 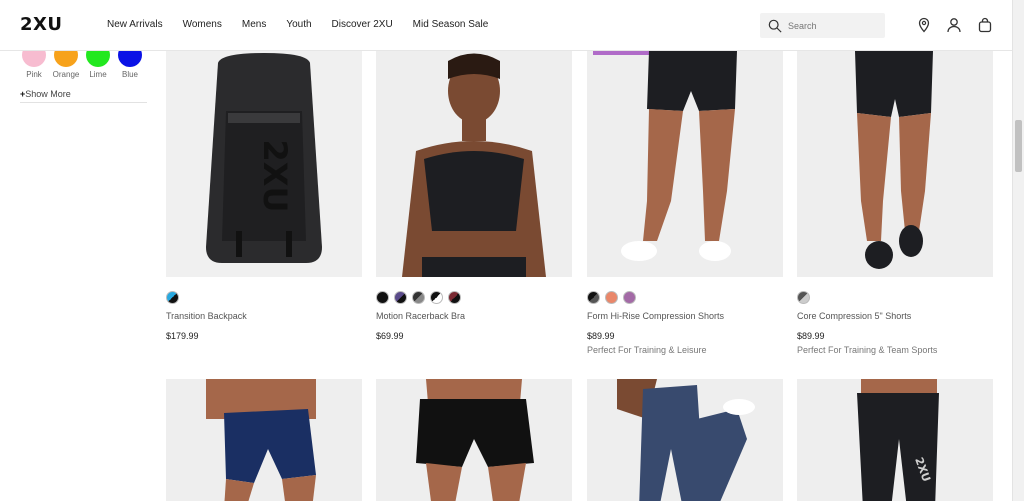 What do you see at coordinates (647, 350) in the screenshot?
I see `product-tagline: Perfect For Training & Leisure` at bounding box center [647, 350].